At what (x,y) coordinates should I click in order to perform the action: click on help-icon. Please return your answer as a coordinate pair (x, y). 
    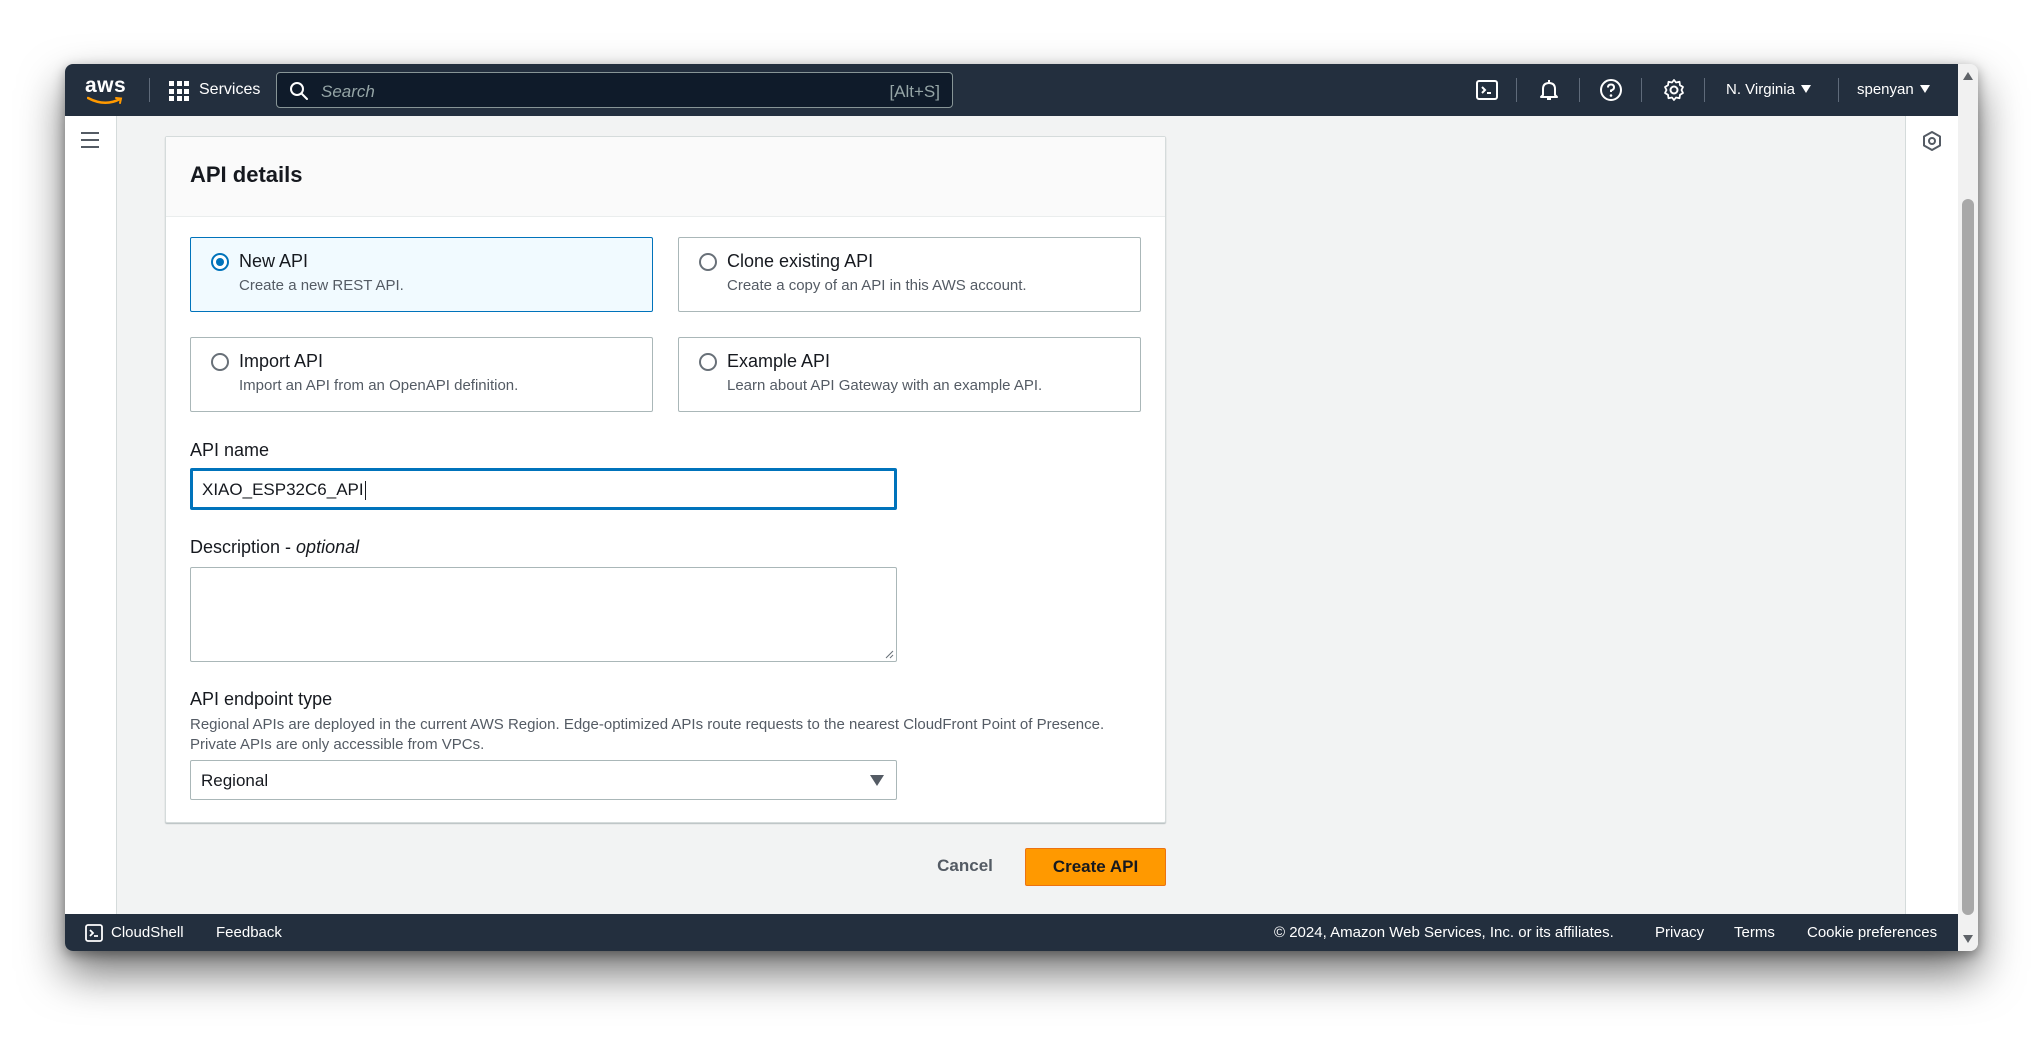
    Looking at the image, I should click on (1611, 90).